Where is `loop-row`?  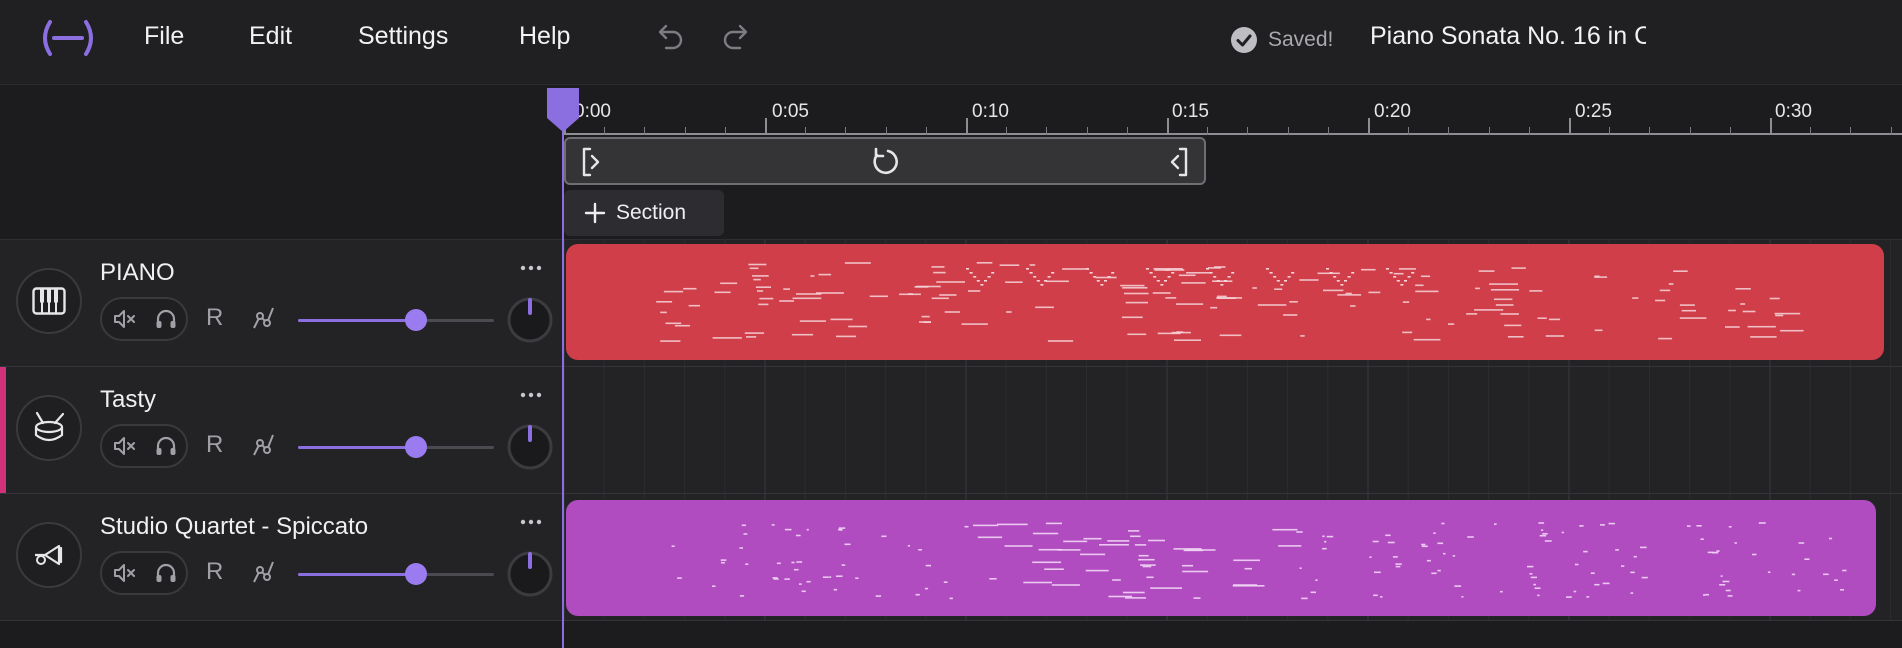 loop-row is located at coordinates (1232, 161).